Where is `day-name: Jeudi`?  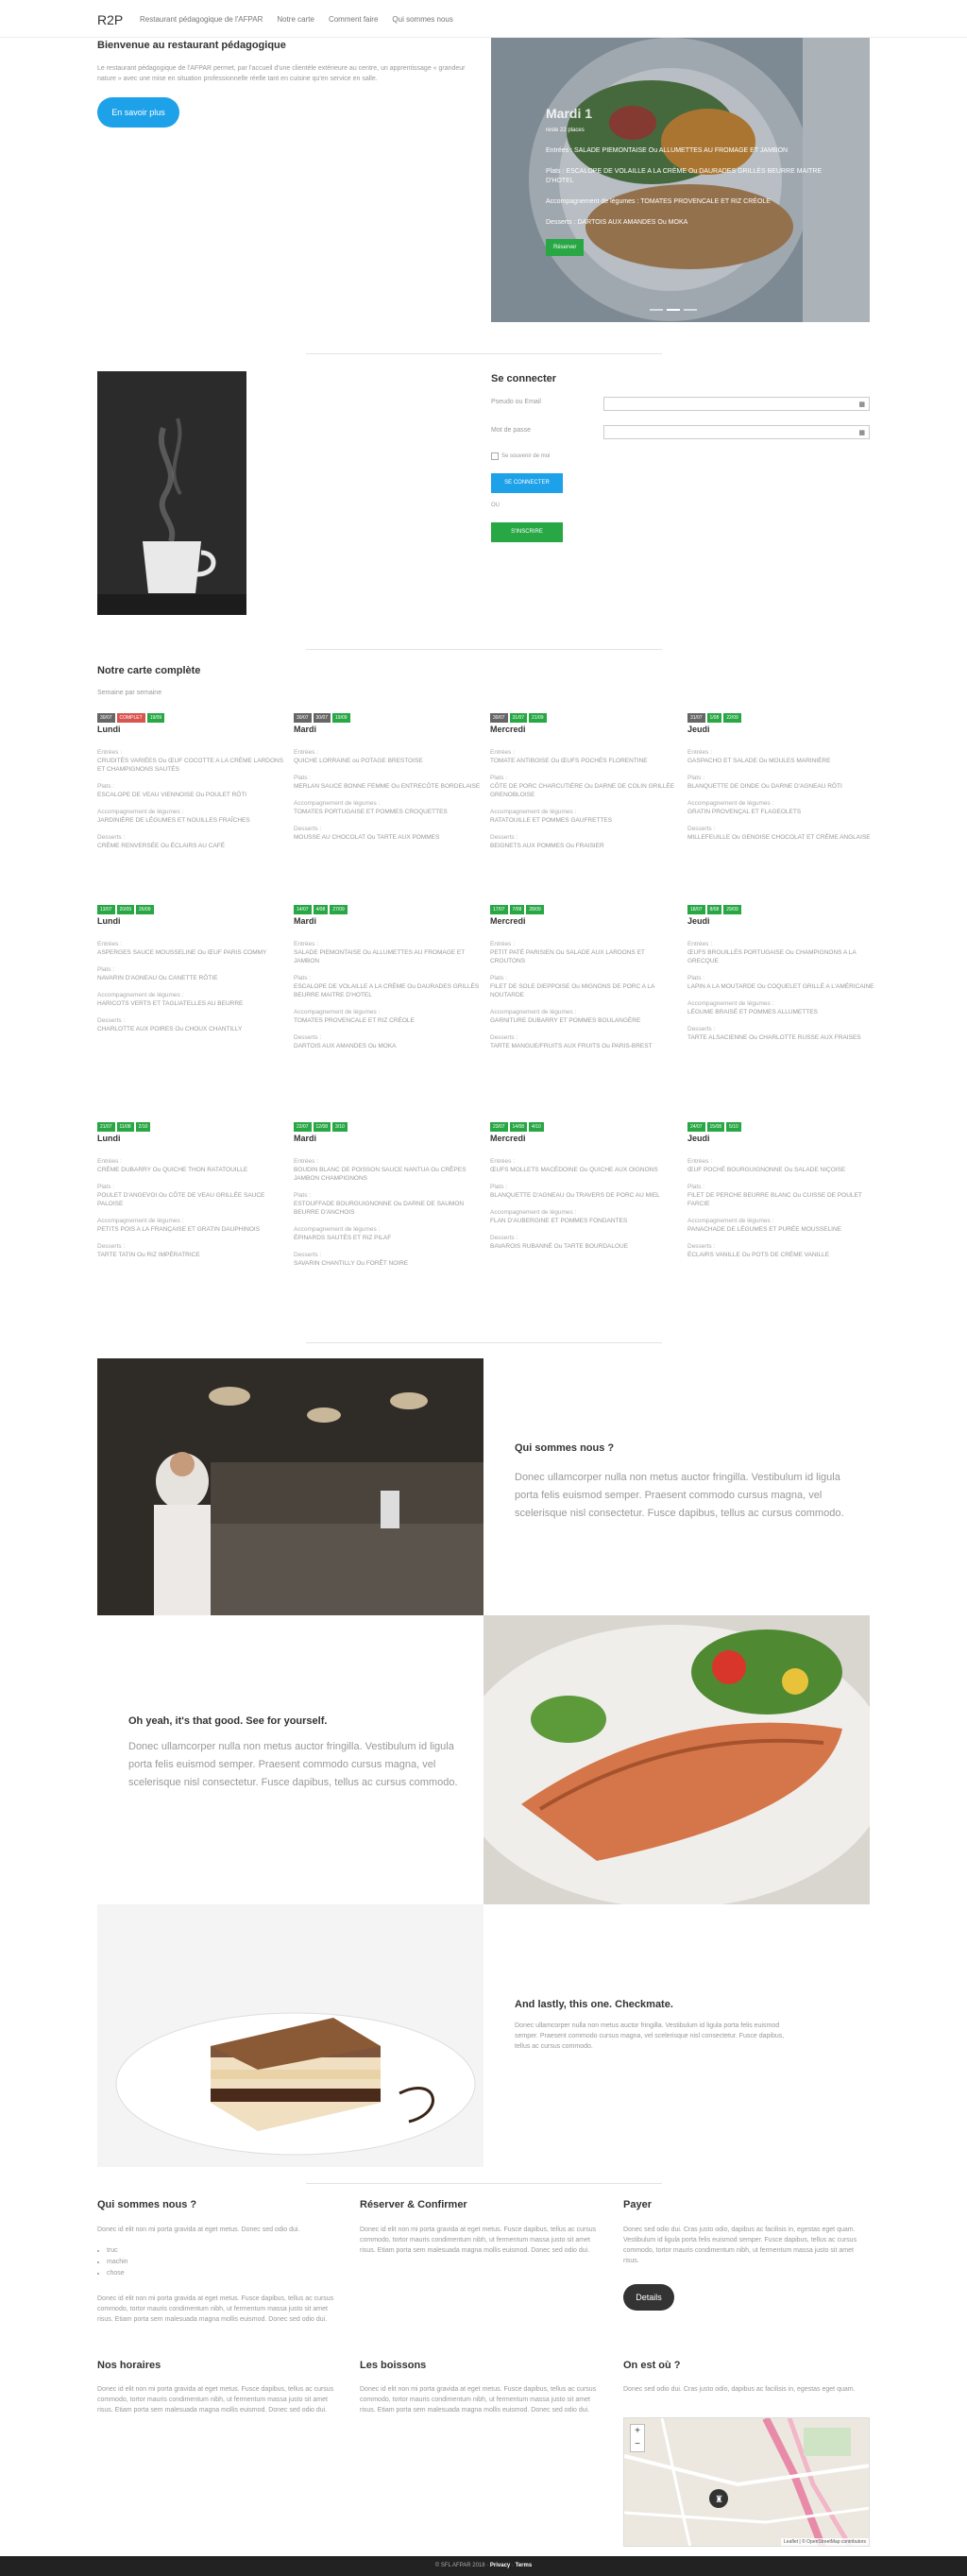 day-name: Jeudi is located at coordinates (699, 921).